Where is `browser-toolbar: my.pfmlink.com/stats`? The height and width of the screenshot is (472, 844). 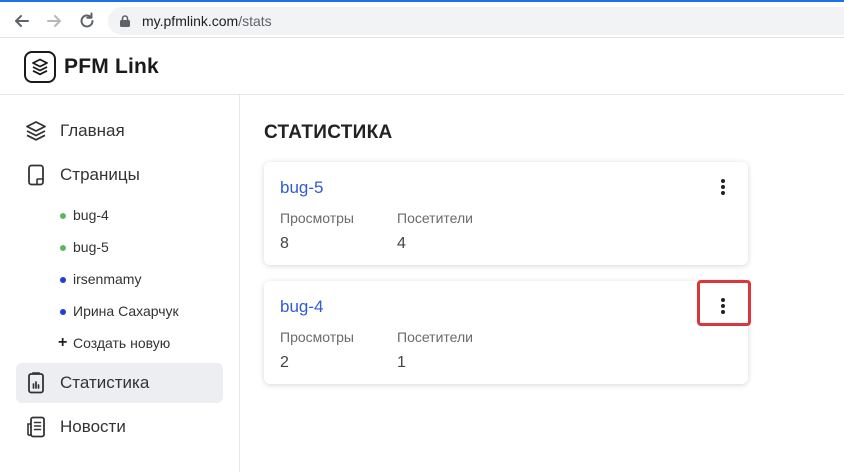
browser-toolbar: my.pfmlink.com/stats is located at coordinates (422, 19).